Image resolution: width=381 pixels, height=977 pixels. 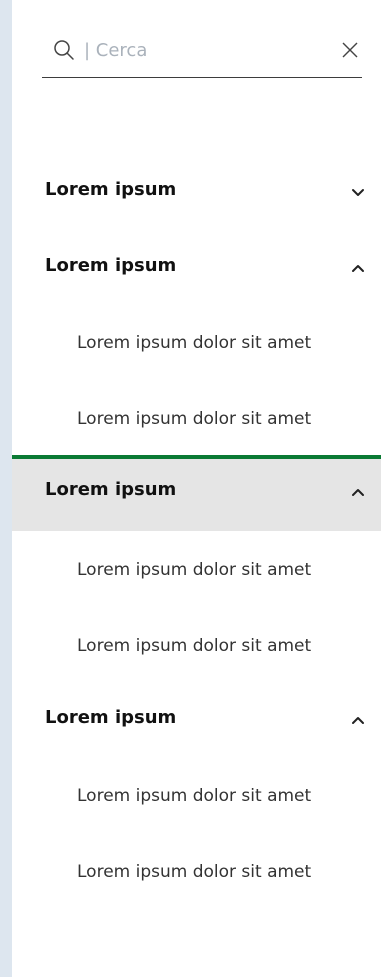 I want to click on accordion-header-4: Lorem ipsum, so click(x=196, y=721).